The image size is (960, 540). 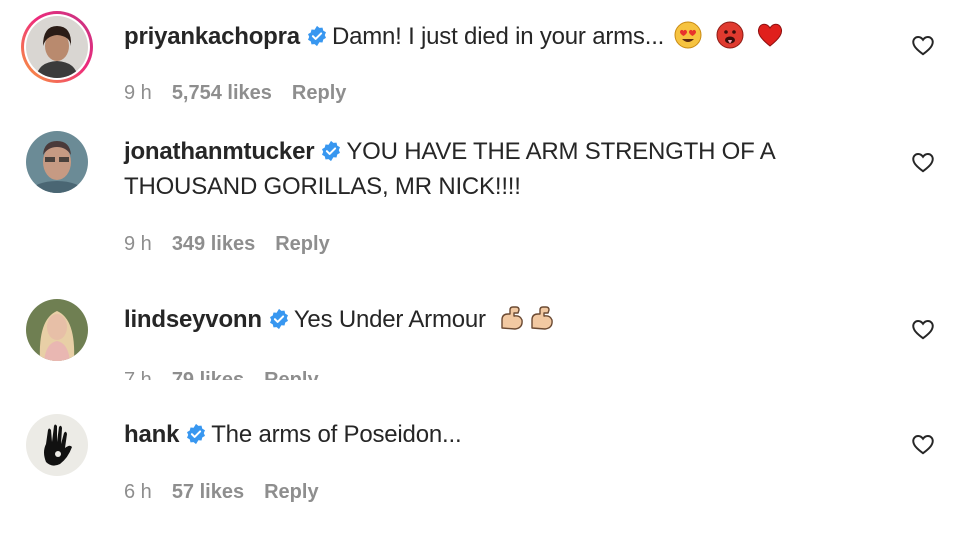 I want to click on heart-eyes-emoji-icon, so click(x=688, y=35).